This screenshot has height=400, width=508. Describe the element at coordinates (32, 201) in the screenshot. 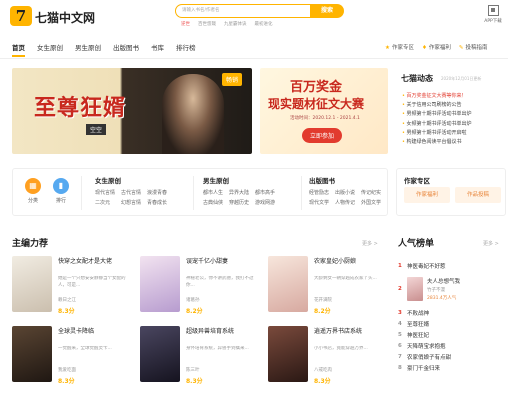

I see `category-quick-label: 分类` at that location.